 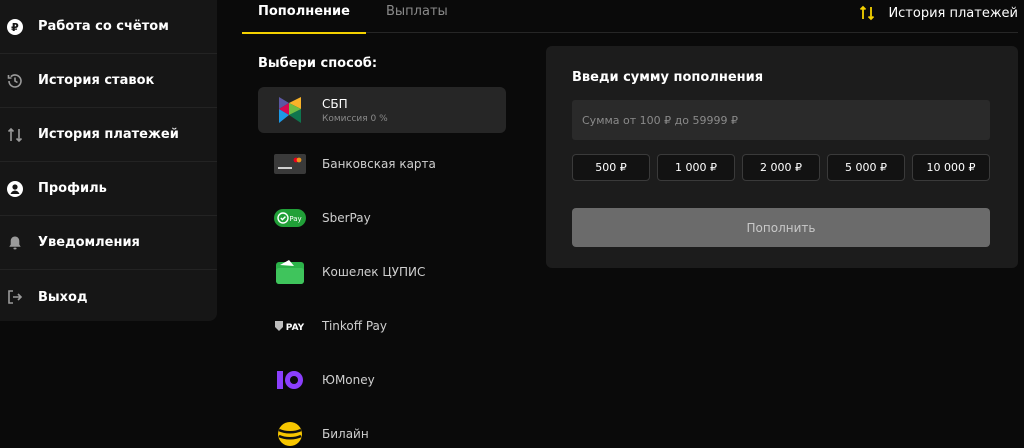 I want to click on sidebar-item-label: Работа со счётом, so click(x=103, y=26).